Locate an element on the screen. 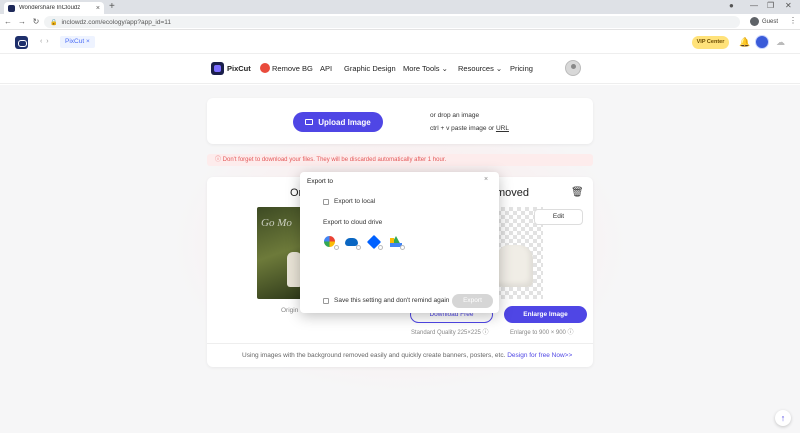 The width and height of the screenshot is (800, 433). nav-resources: Resources ⌄ is located at coordinates (480, 68).